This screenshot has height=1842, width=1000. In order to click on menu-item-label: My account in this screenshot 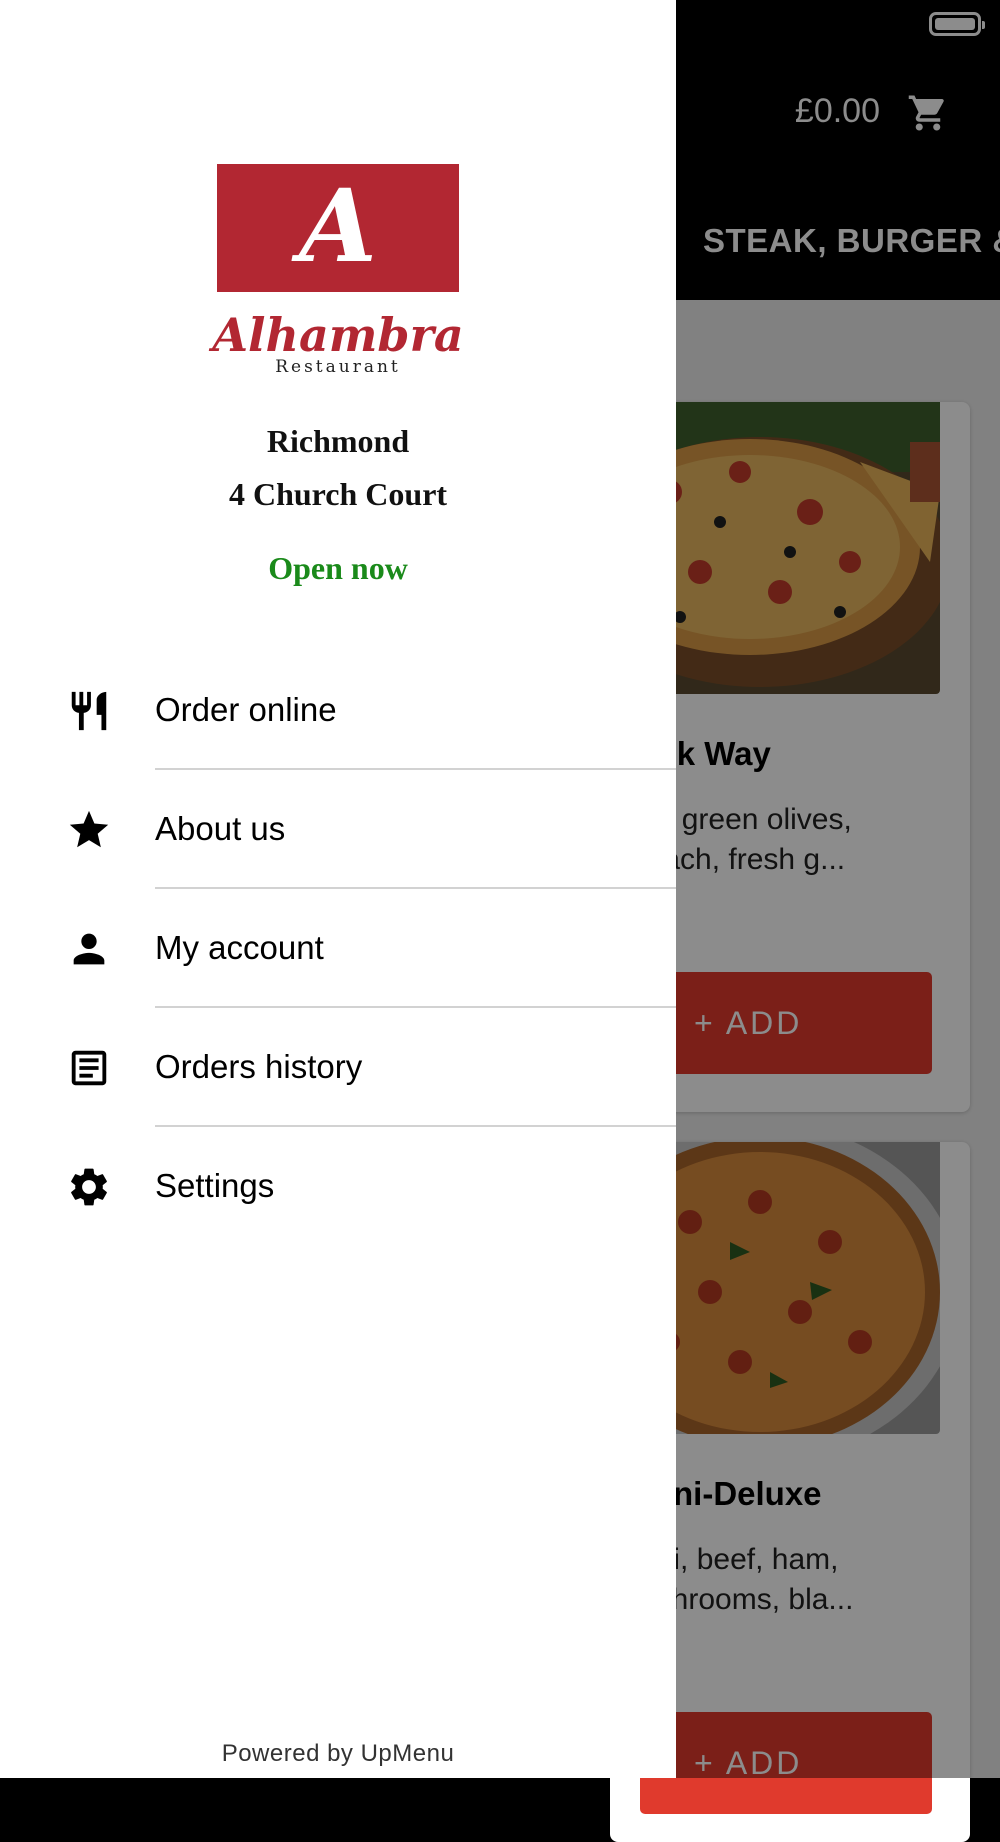, I will do `click(239, 947)`.